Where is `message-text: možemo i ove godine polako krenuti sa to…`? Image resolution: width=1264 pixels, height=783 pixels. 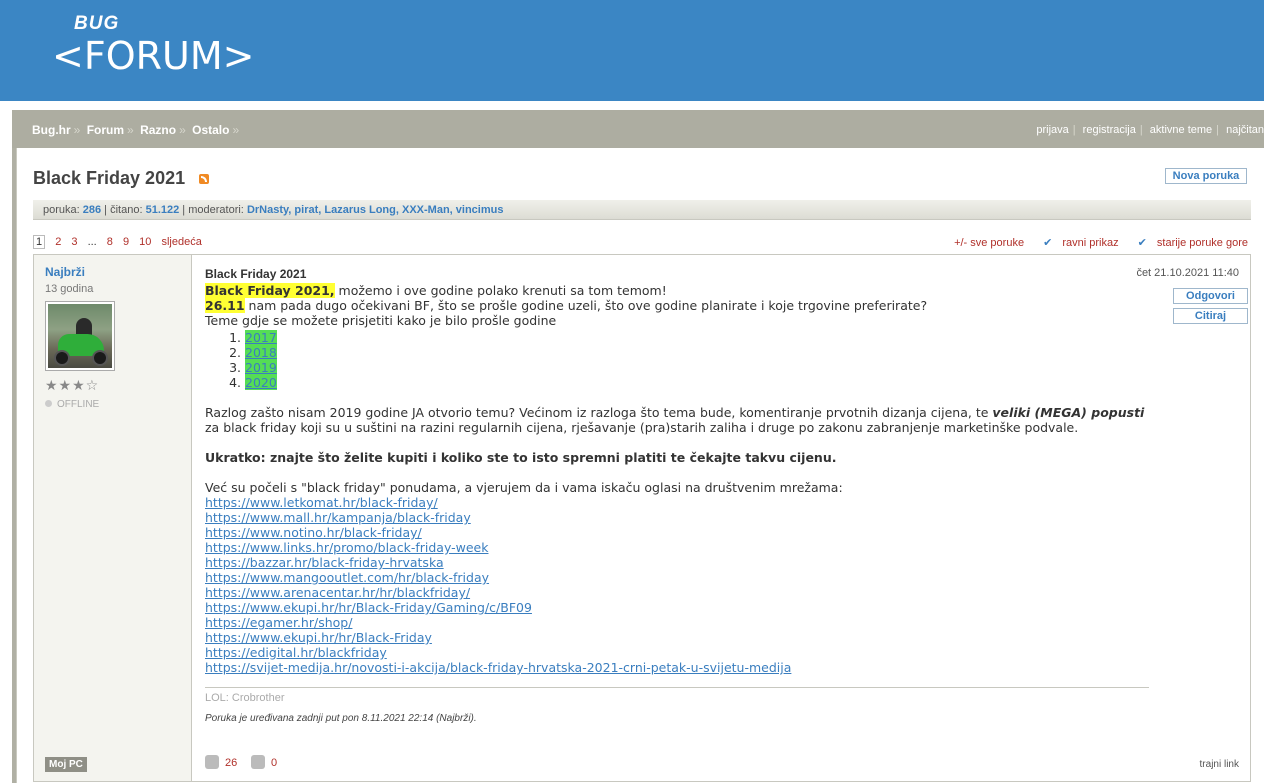 message-text: možemo i ove godine polako krenuti sa to… is located at coordinates (500, 290).